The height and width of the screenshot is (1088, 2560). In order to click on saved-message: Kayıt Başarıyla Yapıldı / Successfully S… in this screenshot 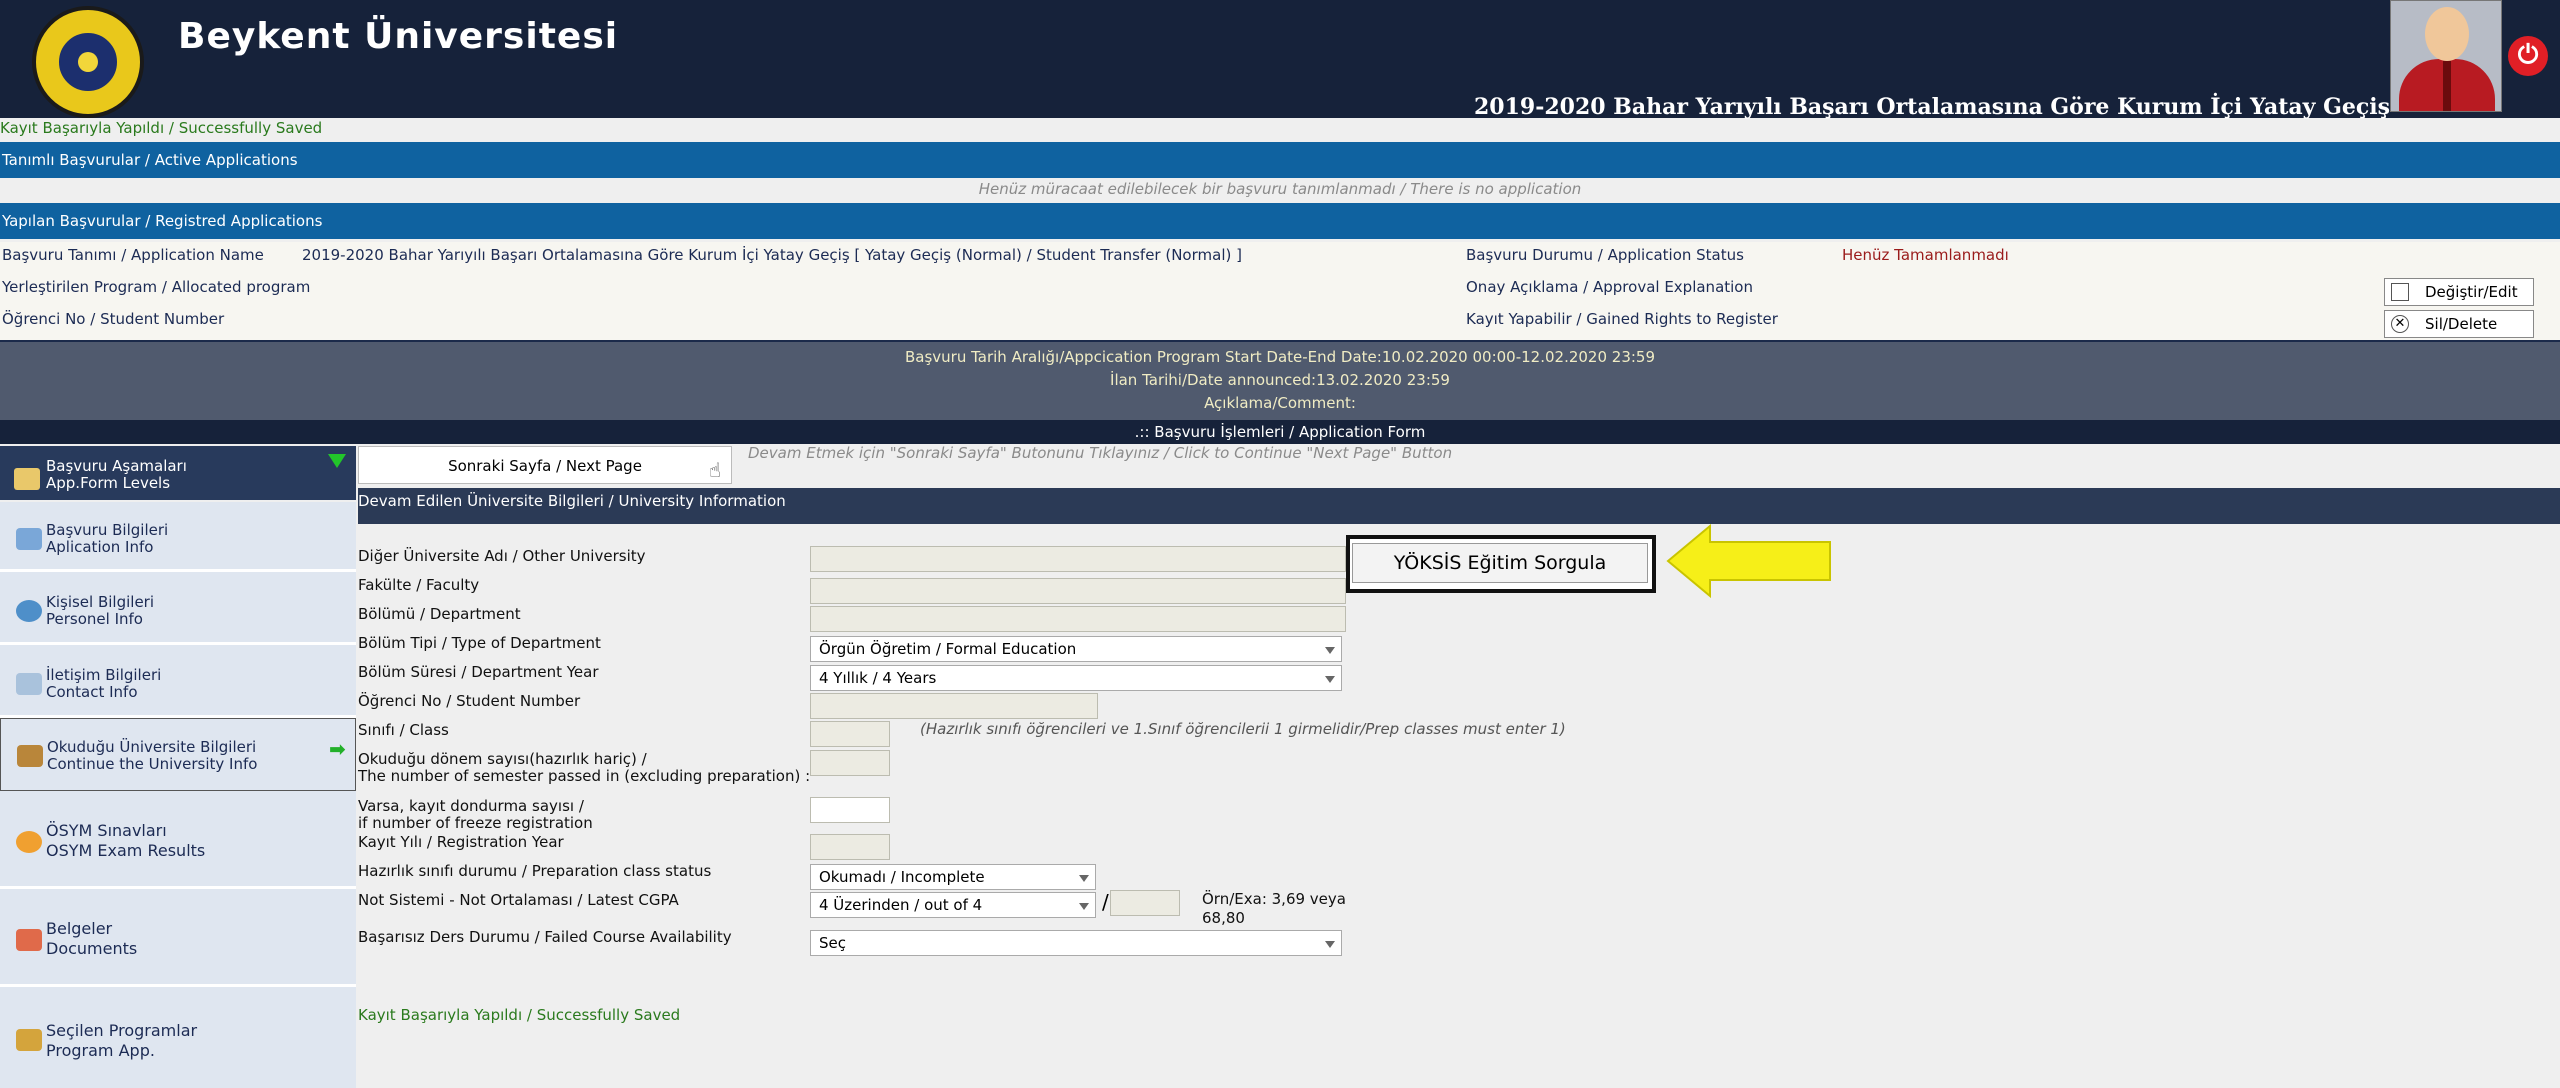, I will do `click(161, 128)`.